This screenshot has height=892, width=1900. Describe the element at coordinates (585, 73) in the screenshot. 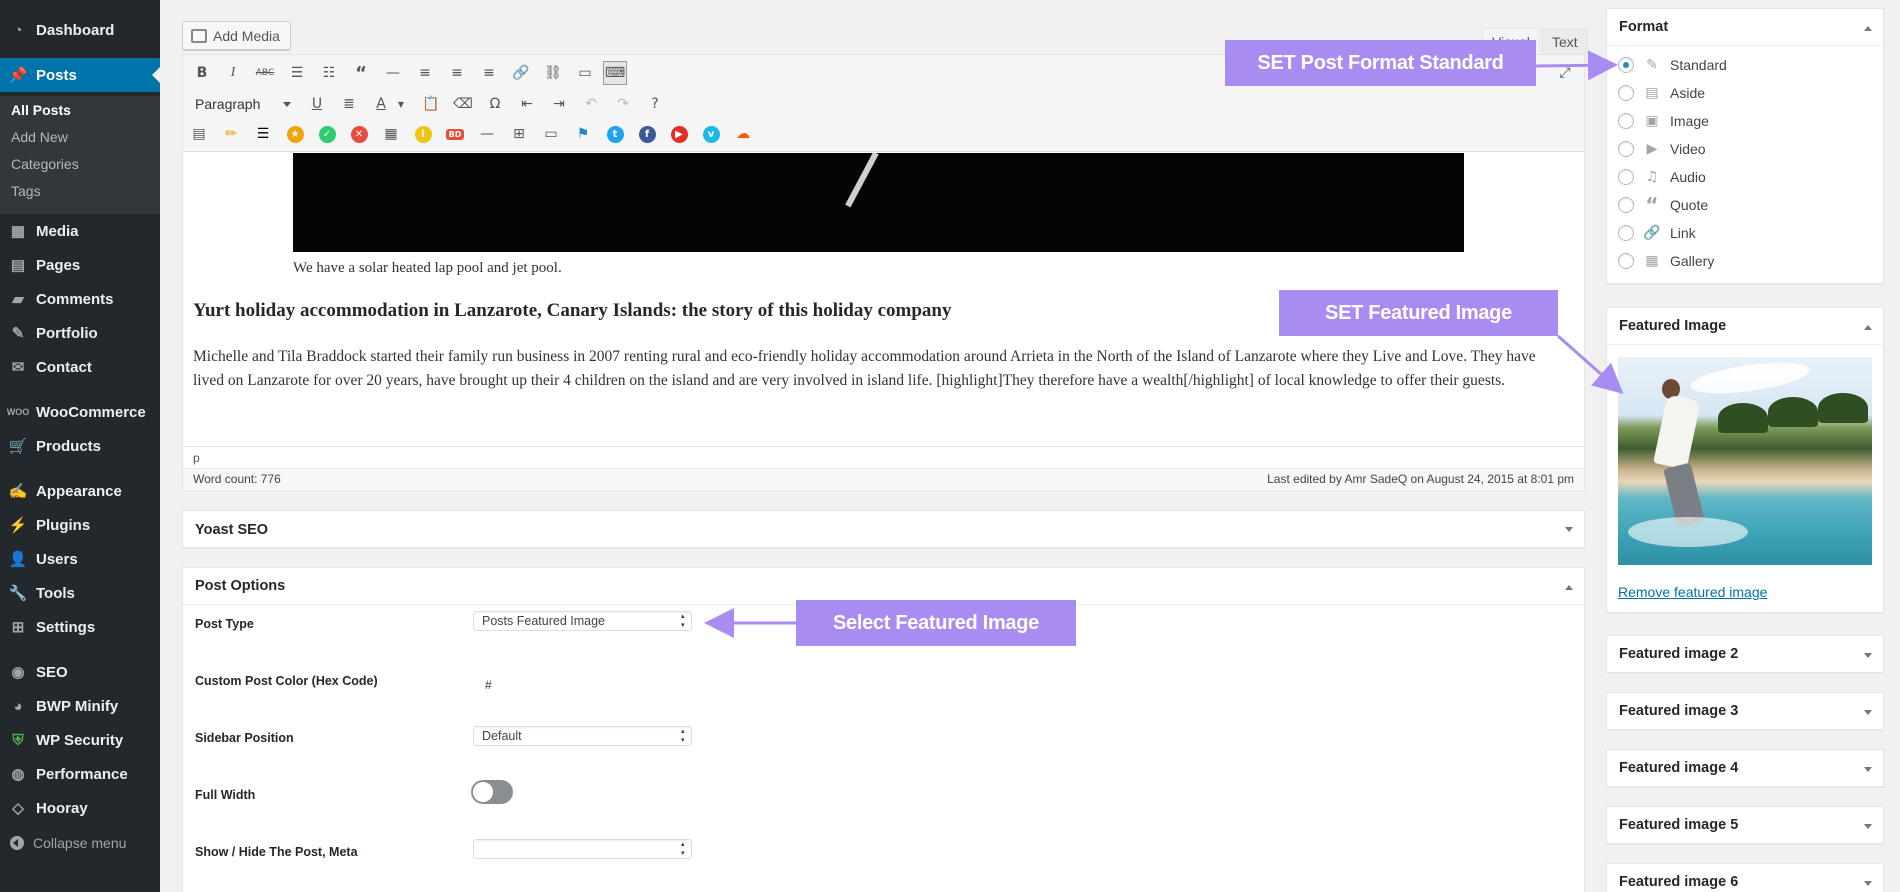

I see `read-more-icon: ▭` at that location.